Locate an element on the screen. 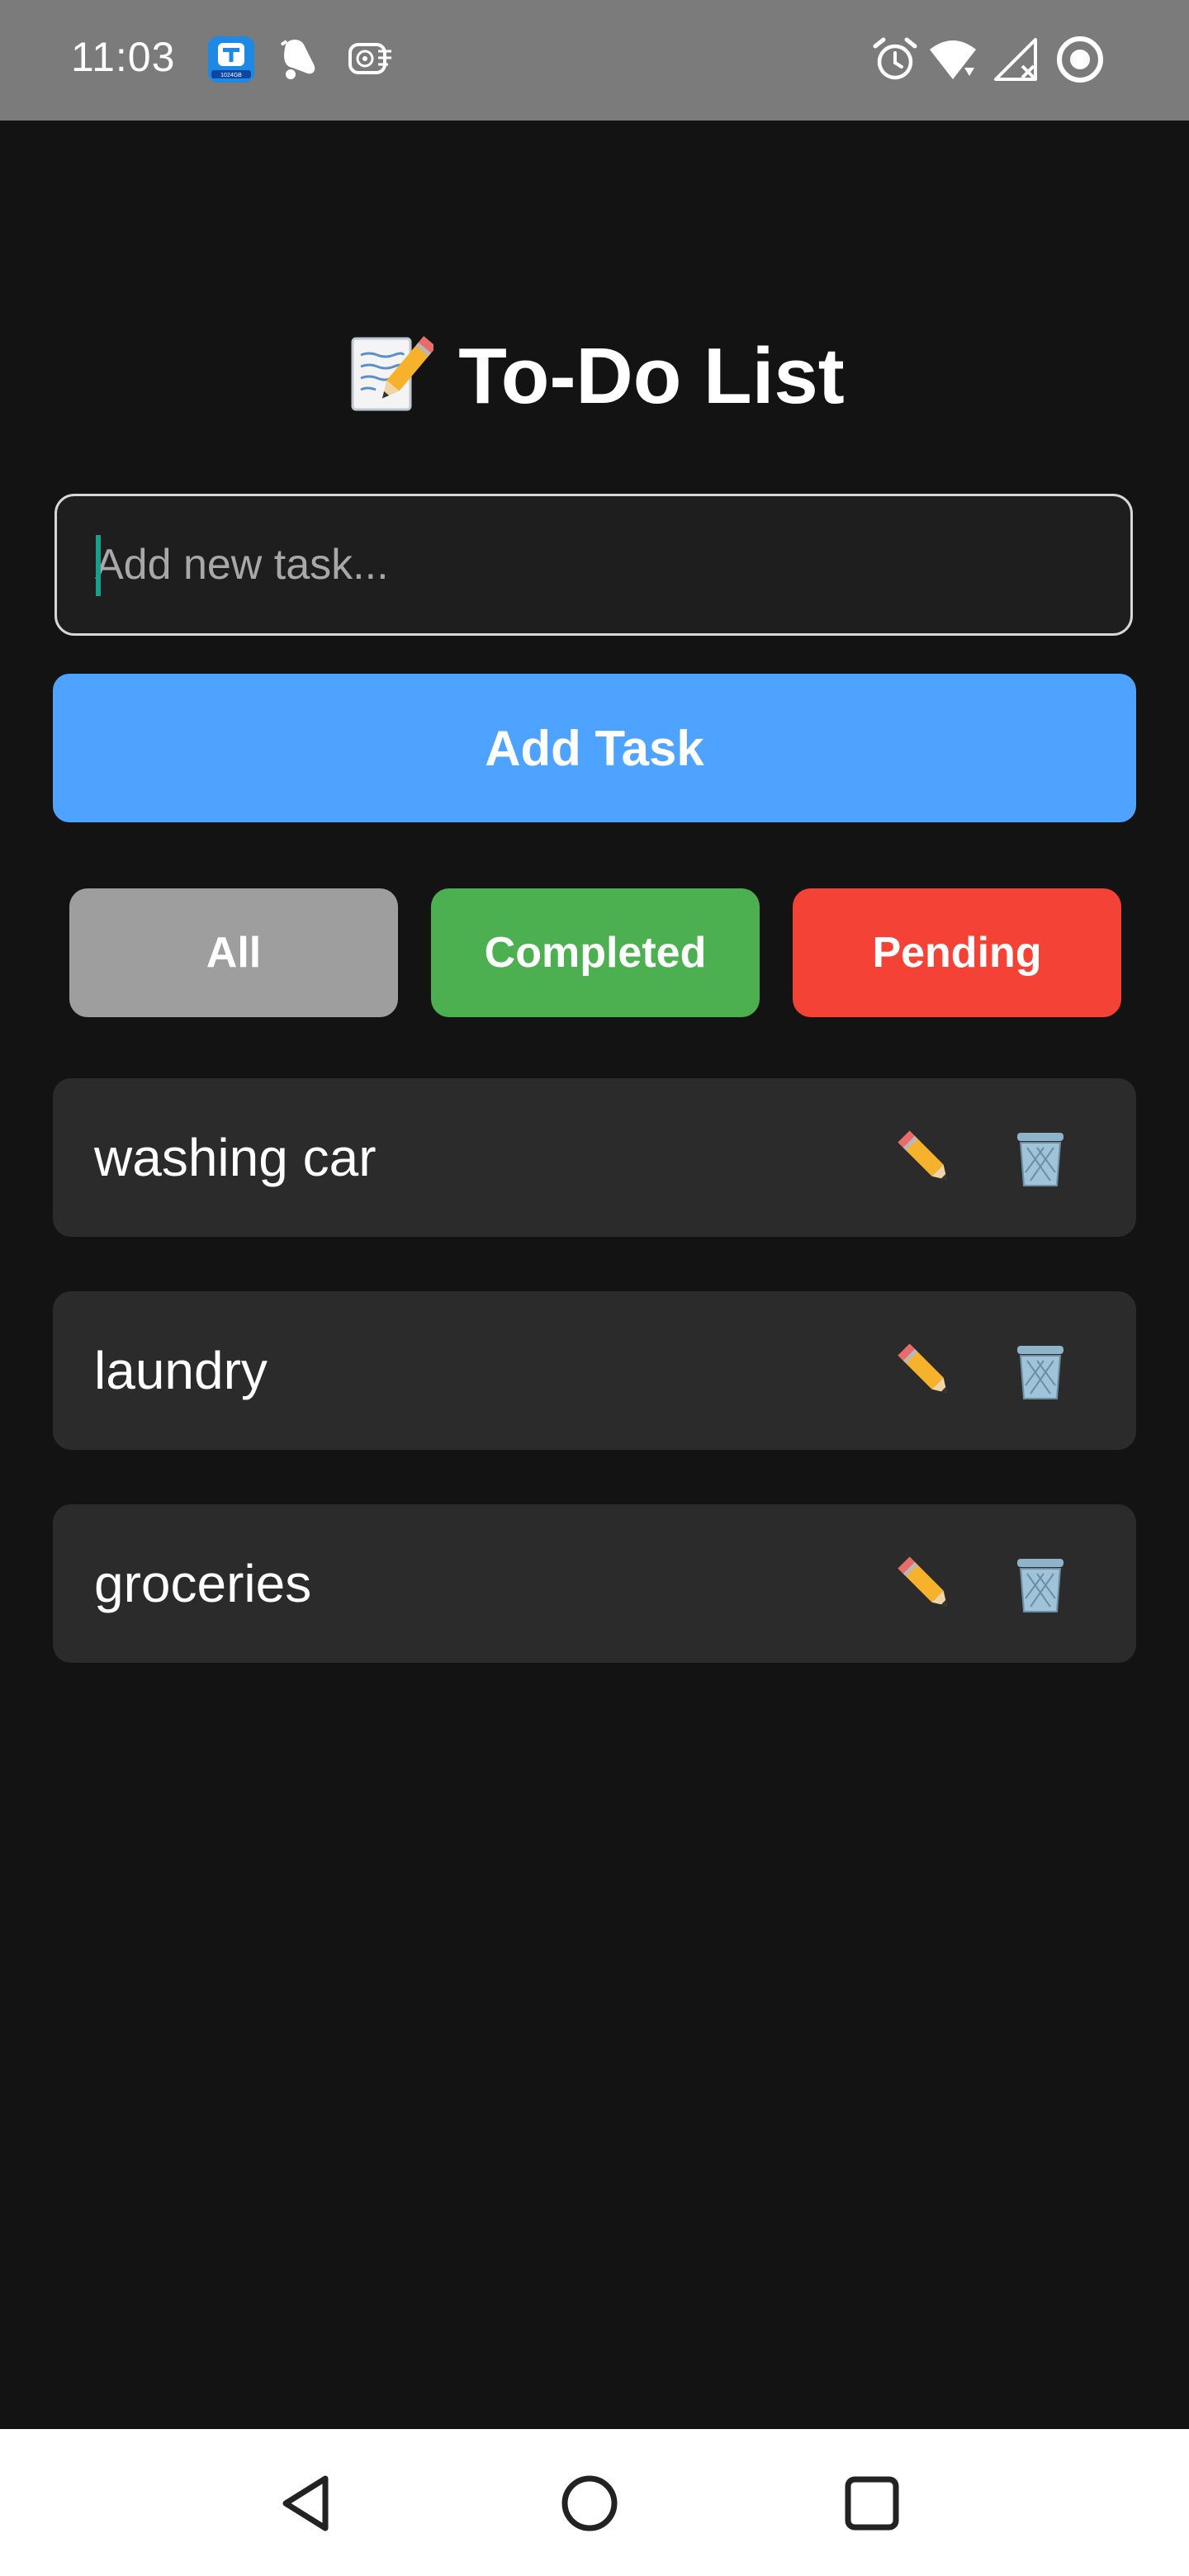 This screenshot has height=2576, width=1189. wifi-icon is located at coordinates (953, 59).